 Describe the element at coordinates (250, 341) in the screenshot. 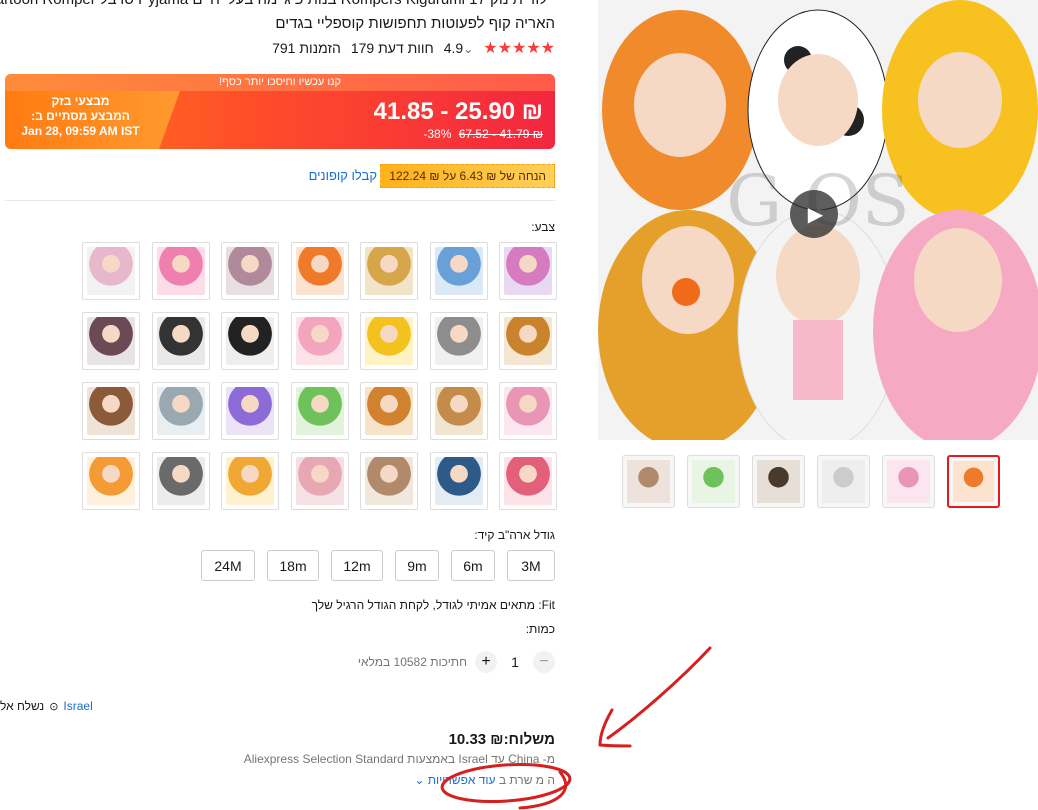

I see `color-swatch-panda` at that location.